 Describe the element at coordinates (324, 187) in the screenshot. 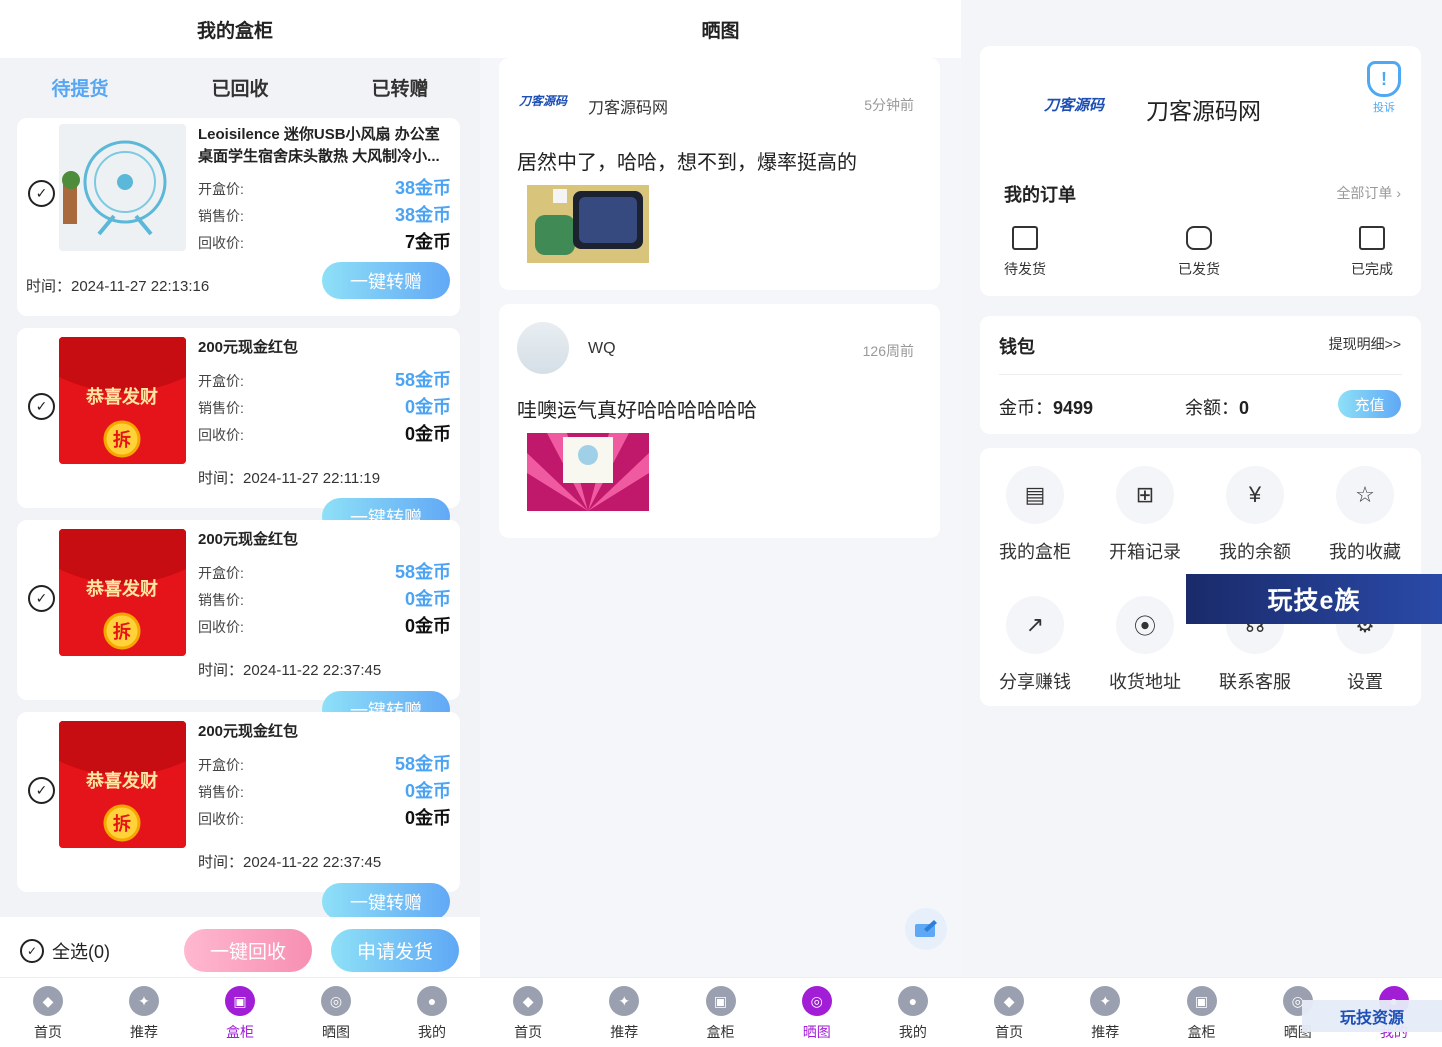

I see `open-price-row: 开盒价: 38金币` at that location.